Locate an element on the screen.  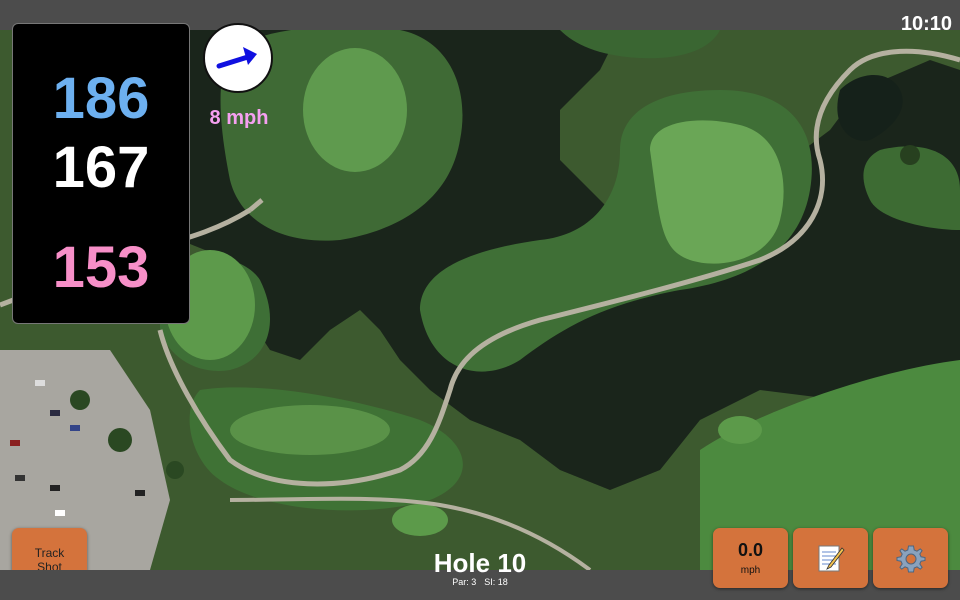
green-top-left is located at coordinates (355, 110).